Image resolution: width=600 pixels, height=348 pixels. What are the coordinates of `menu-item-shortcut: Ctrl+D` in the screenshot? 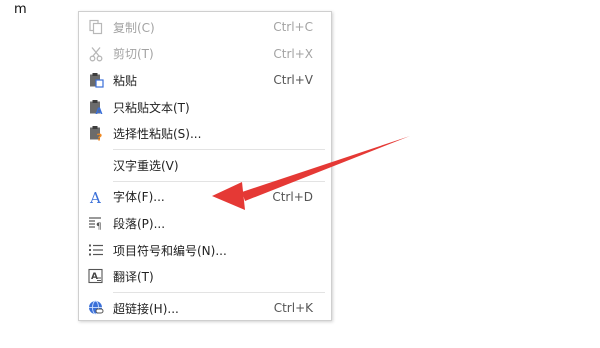 It's located at (292, 196).